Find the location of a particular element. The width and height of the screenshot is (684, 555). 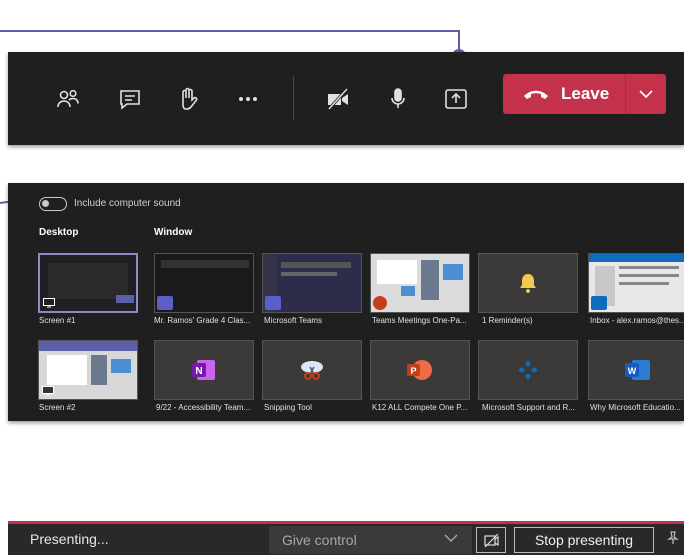

snipping-tool-icon is located at coordinates (312, 370).